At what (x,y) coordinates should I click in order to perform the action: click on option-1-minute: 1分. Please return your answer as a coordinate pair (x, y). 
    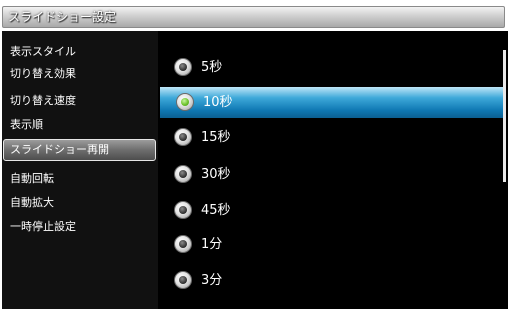
    Looking at the image, I should click on (330, 244).